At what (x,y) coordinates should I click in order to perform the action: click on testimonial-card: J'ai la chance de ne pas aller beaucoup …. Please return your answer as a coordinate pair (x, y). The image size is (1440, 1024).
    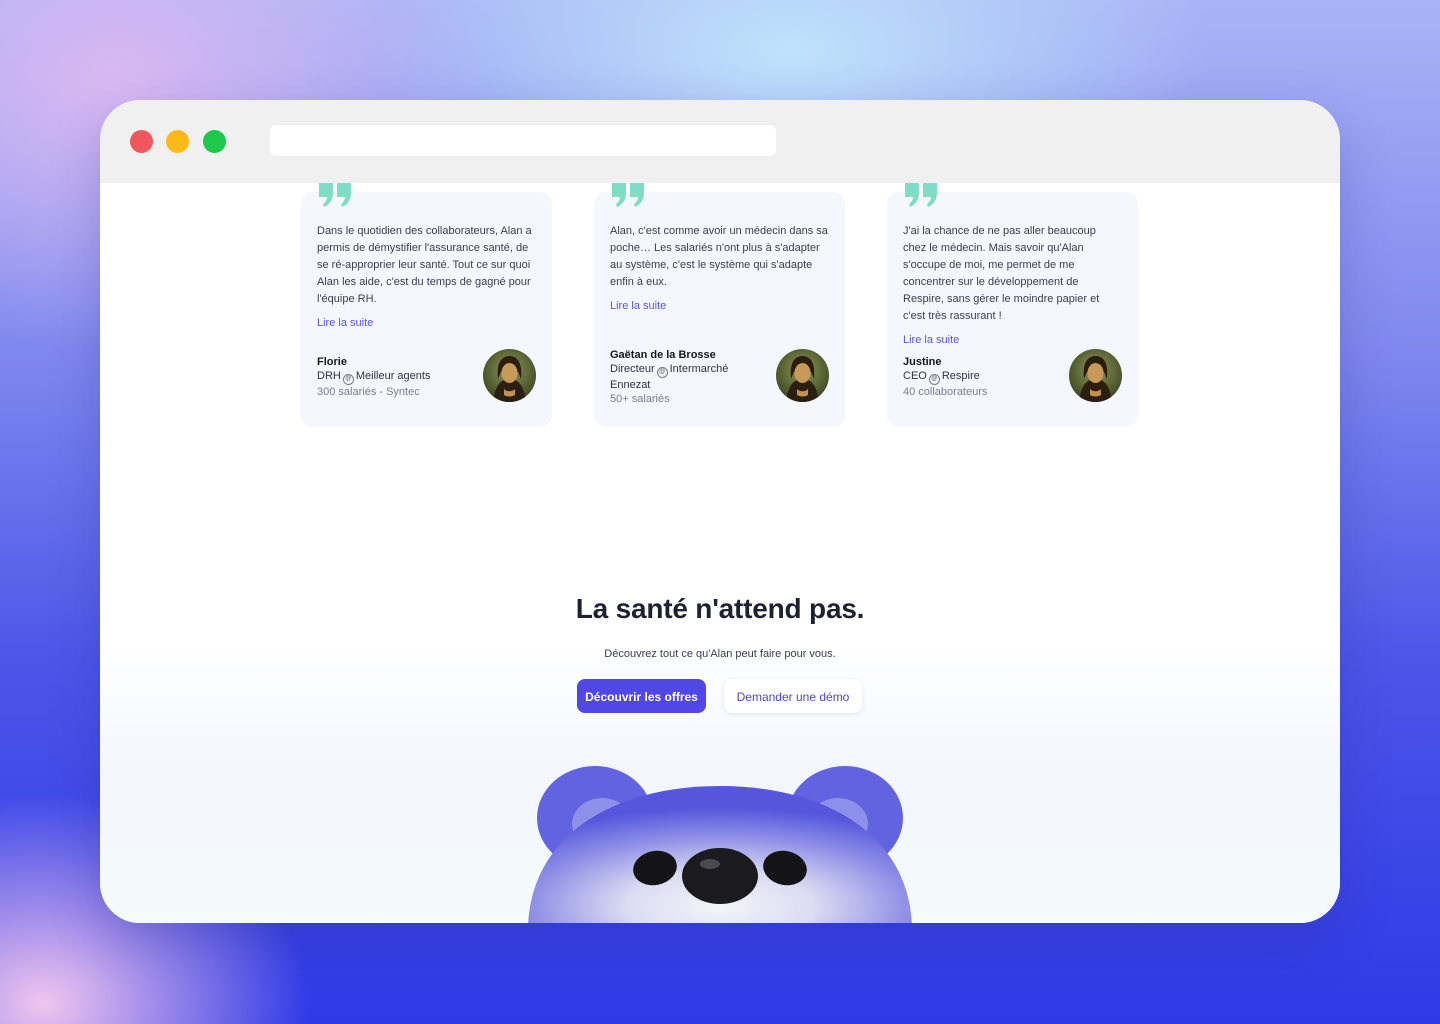
    Looking at the image, I should click on (1012, 305).